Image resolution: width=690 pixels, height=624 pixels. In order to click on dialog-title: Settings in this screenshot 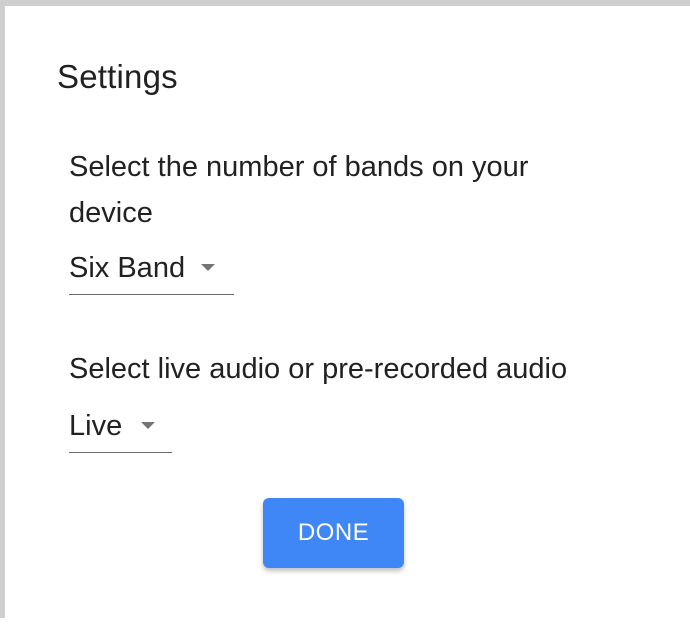, I will do `click(117, 76)`.